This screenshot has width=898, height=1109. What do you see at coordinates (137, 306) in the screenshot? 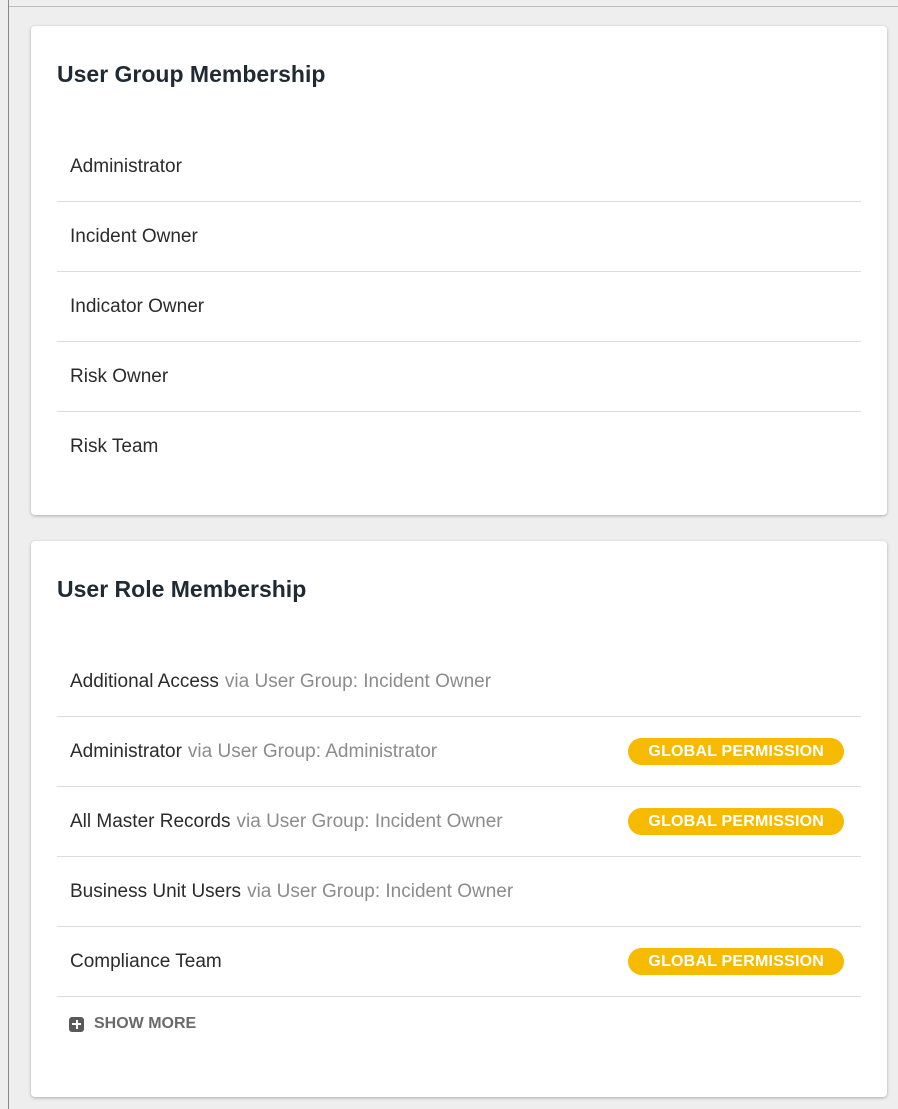
I see `user-group-name: Indicator Owner` at bounding box center [137, 306].